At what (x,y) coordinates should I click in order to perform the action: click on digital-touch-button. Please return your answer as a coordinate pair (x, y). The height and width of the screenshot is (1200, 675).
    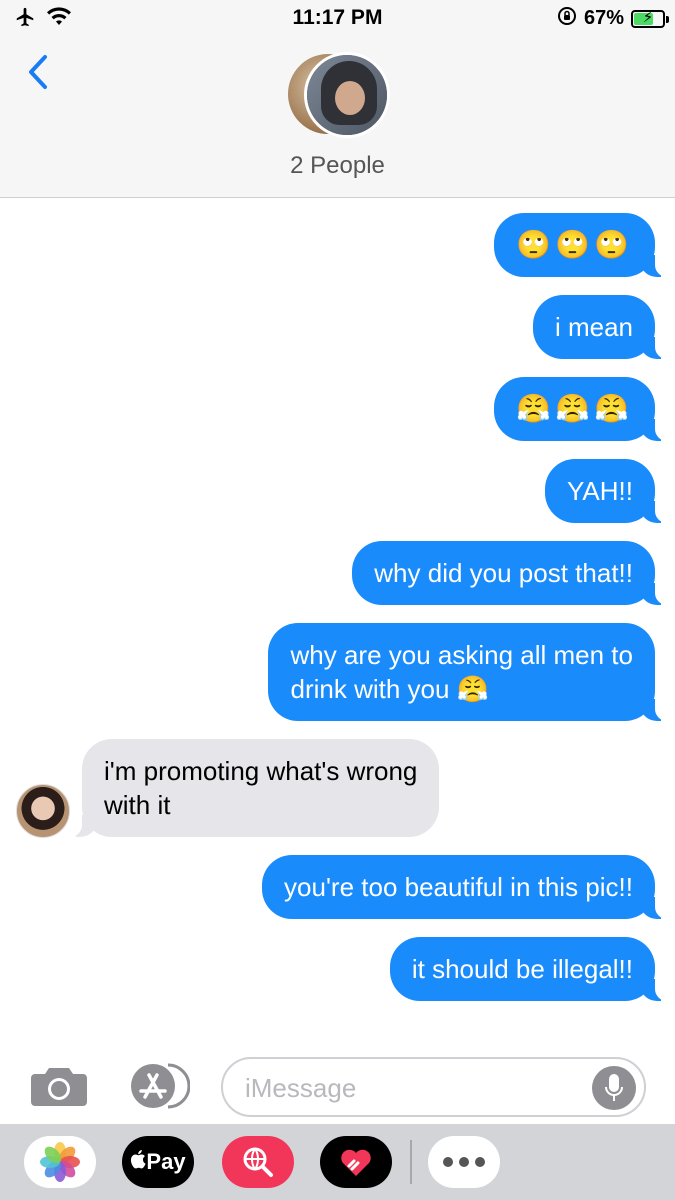
    Looking at the image, I should click on (356, 1162).